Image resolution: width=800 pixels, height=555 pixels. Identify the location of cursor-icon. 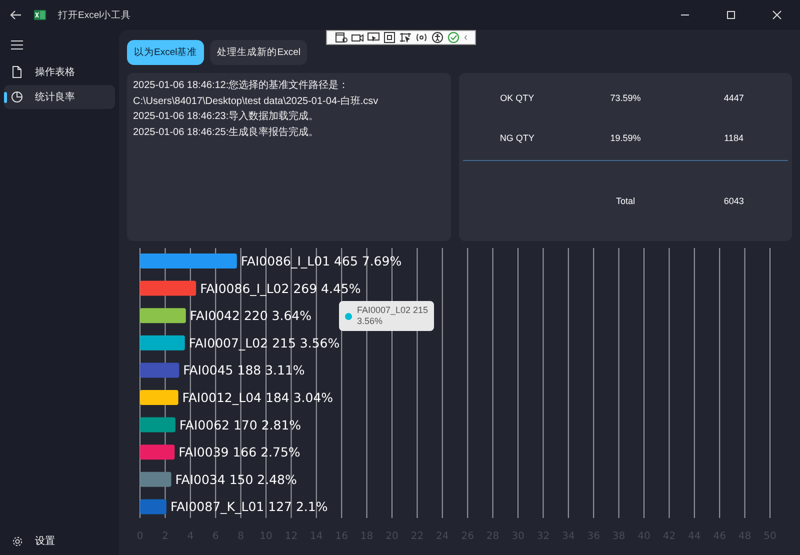
(373, 37).